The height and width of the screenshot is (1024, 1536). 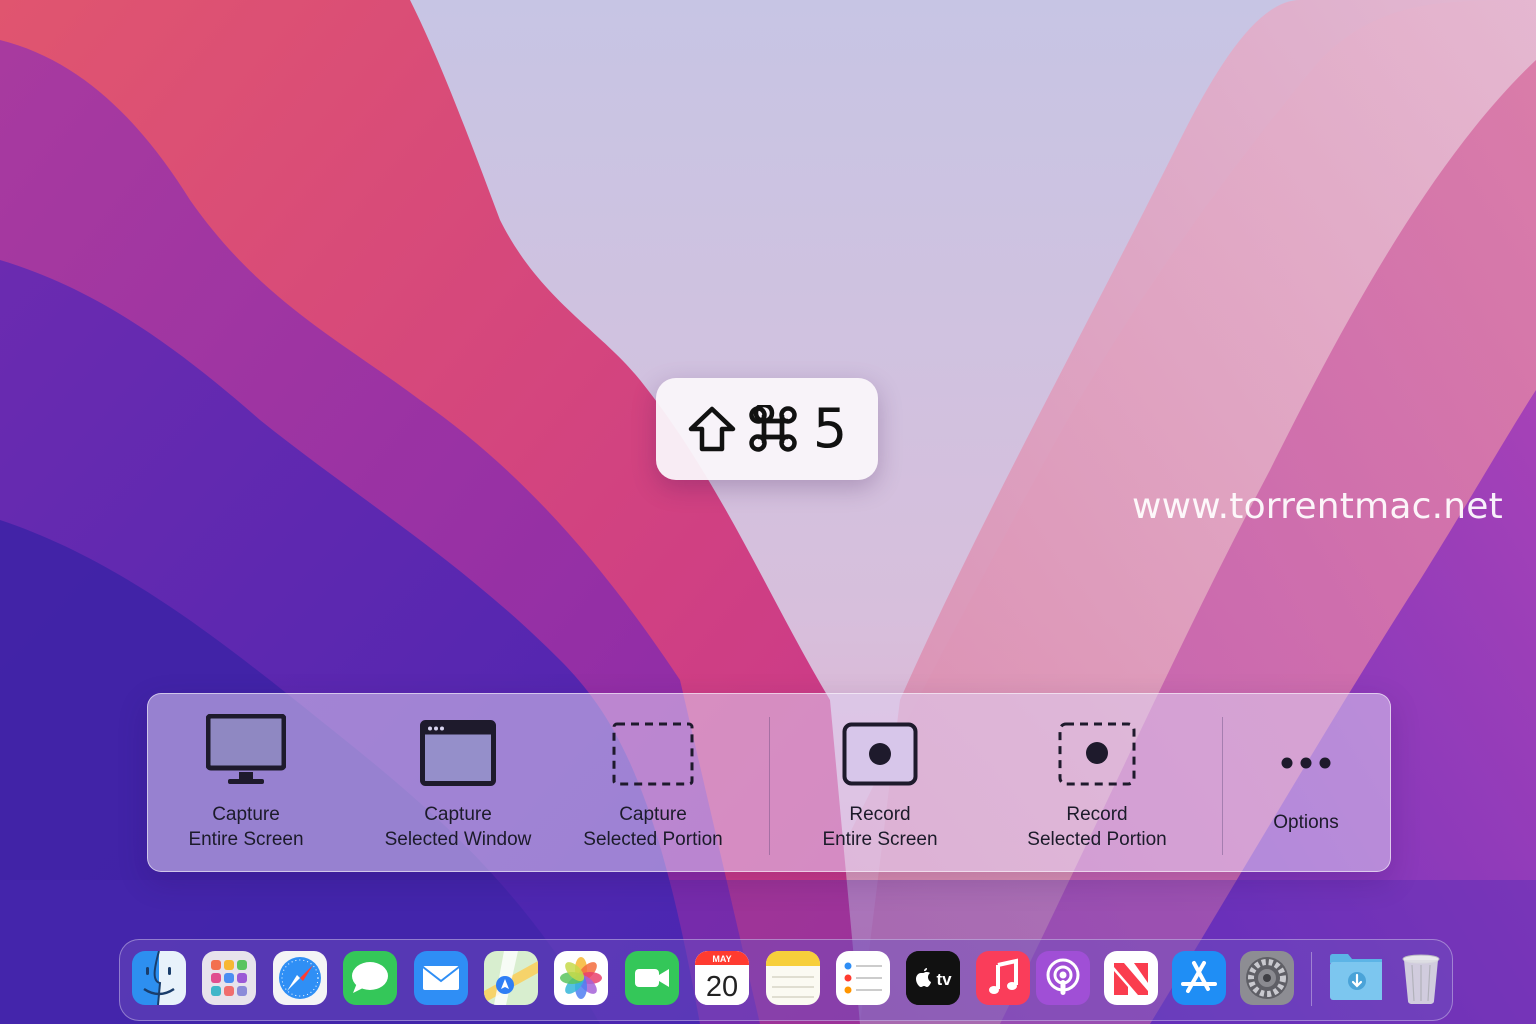 What do you see at coordinates (511, 978) in the screenshot?
I see `maps-icon` at bounding box center [511, 978].